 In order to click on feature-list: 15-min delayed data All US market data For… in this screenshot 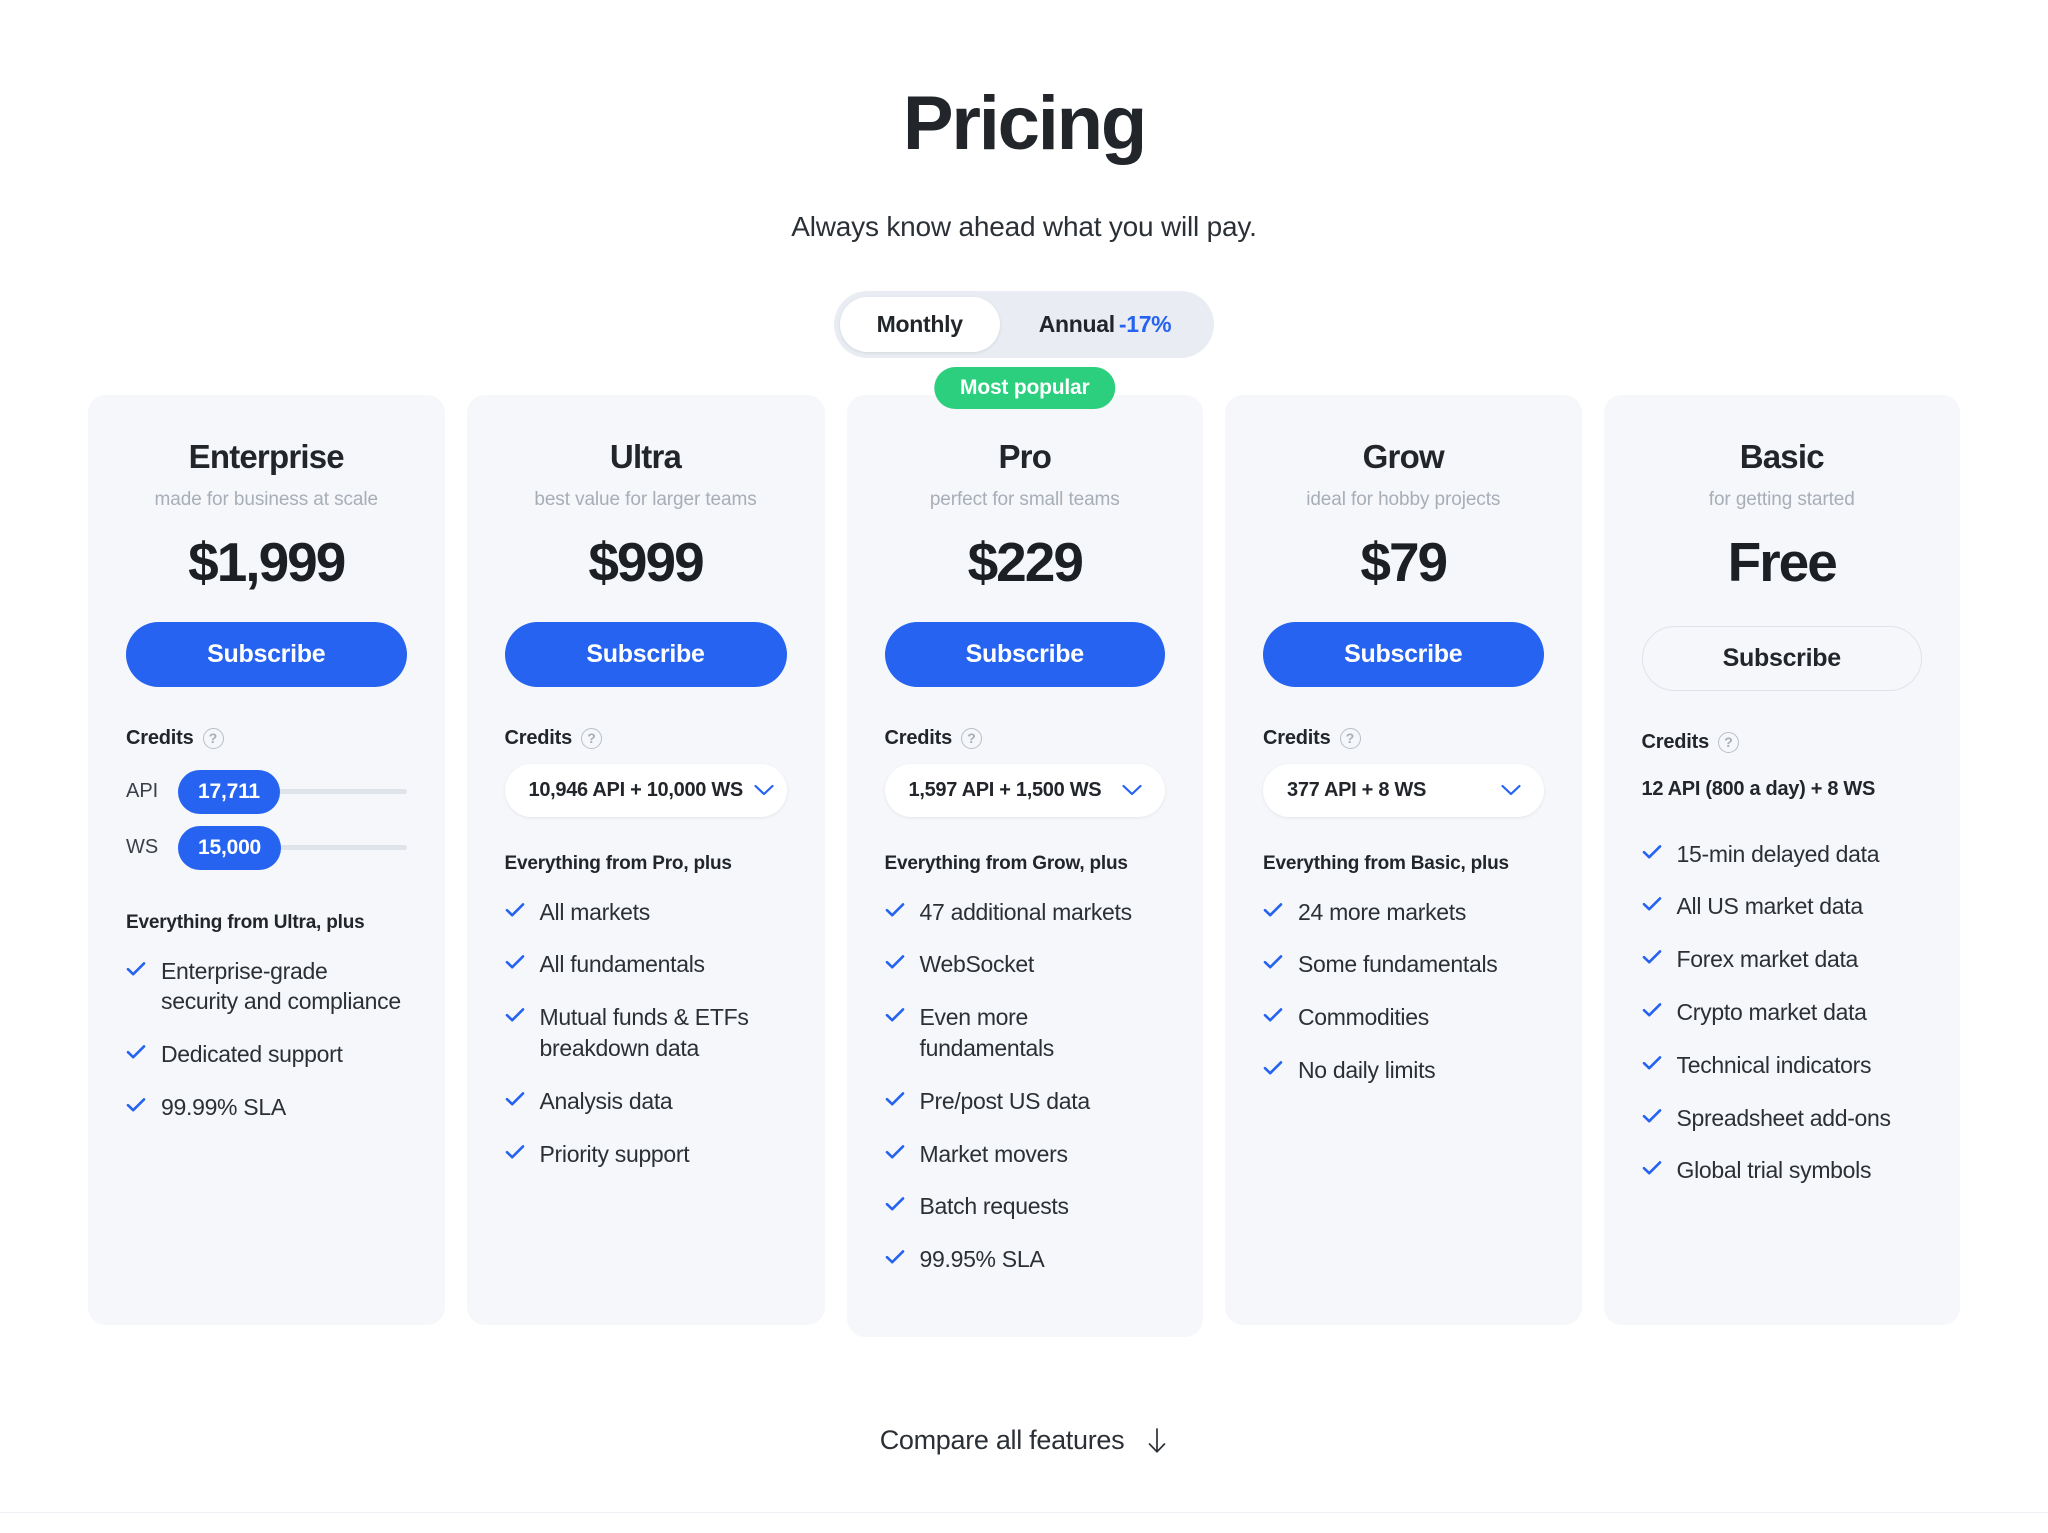, I will do `click(1782, 1013)`.